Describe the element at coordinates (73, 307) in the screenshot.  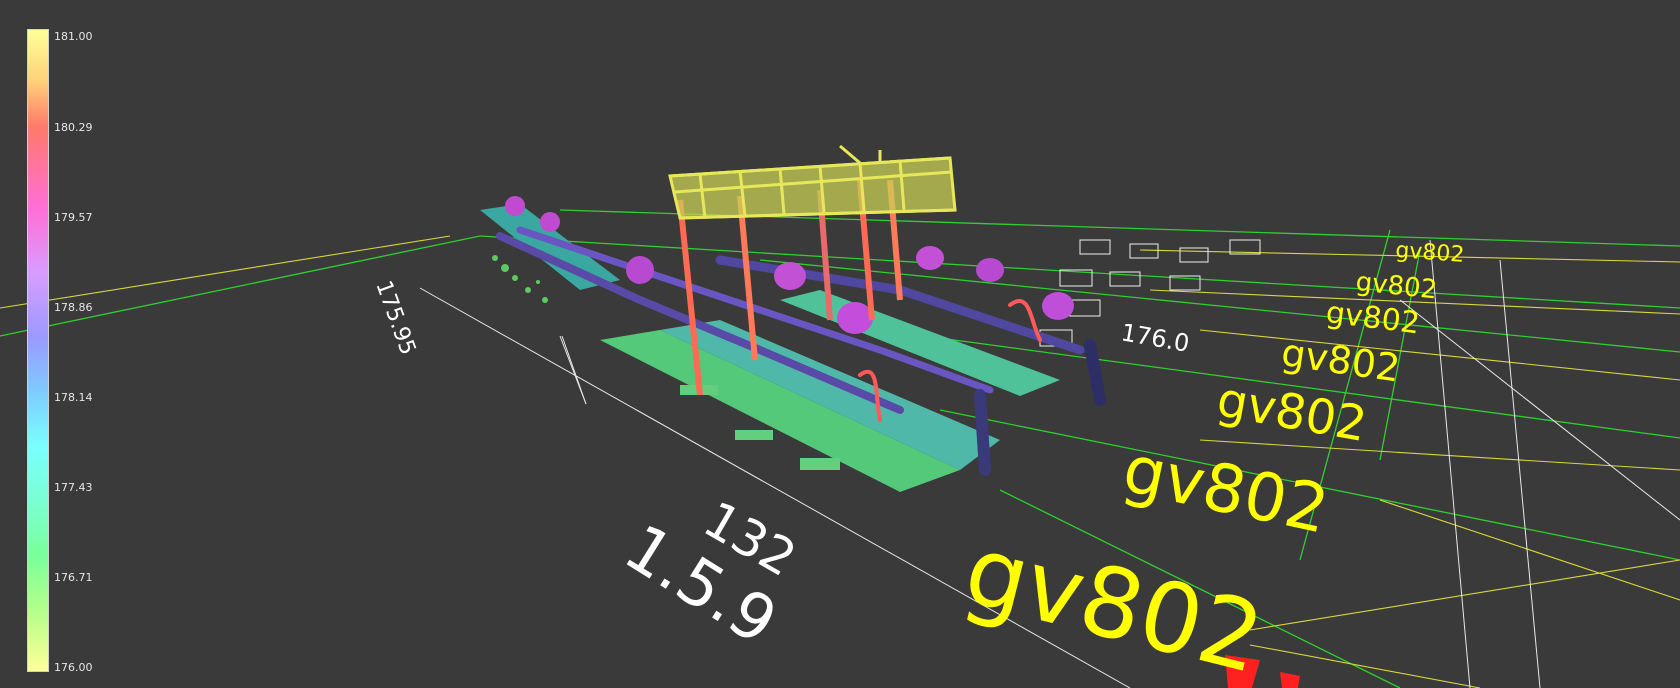
I see `colorbar-tick-label: 178.86` at that location.